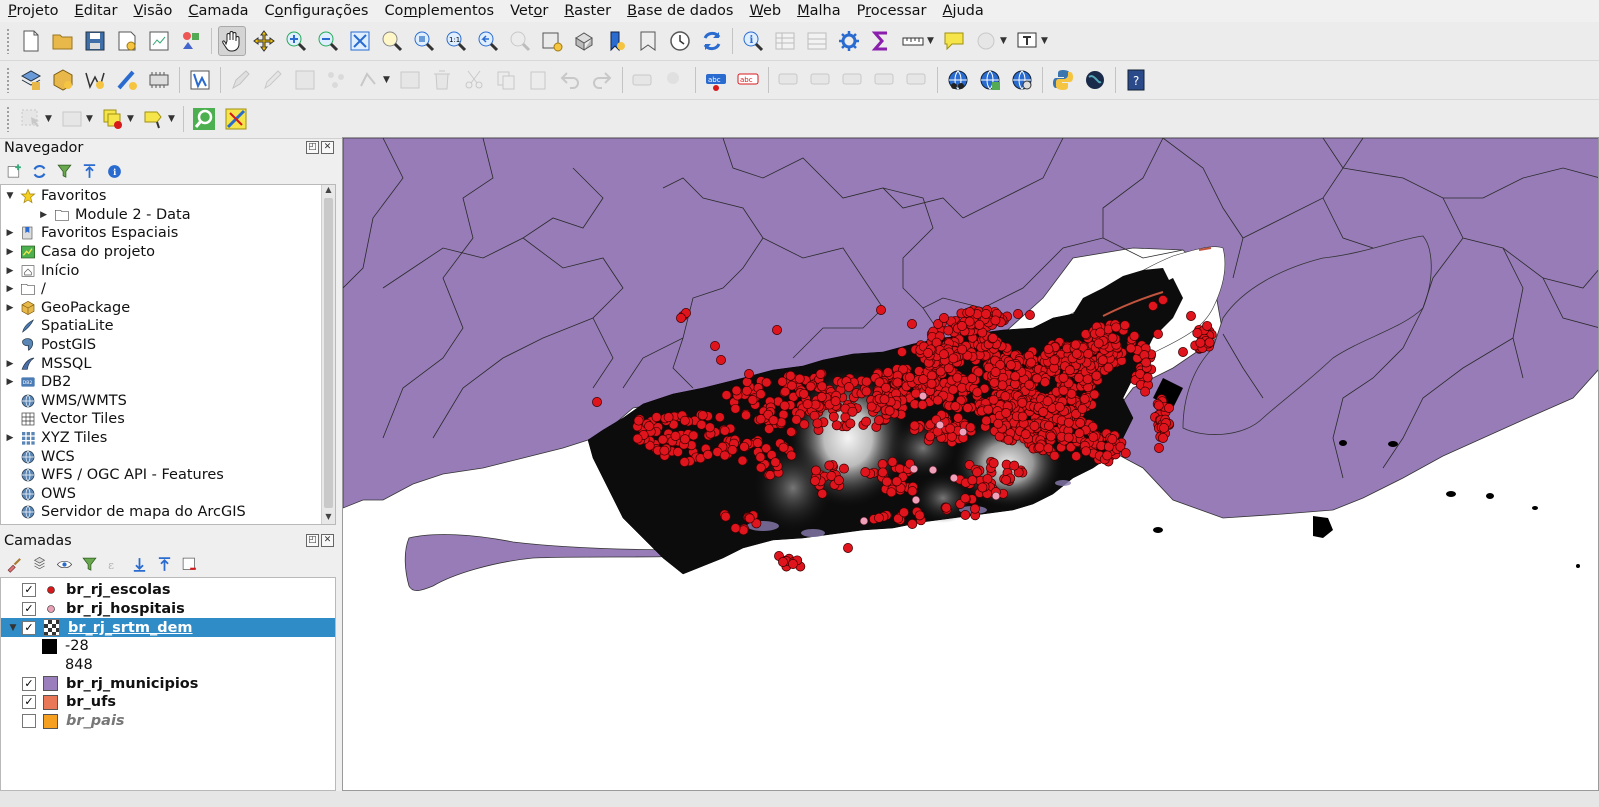 The image size is (1599, 807). Describe the element at coordinates (78, 252) in the screenshot. I see `browser-item-casa-do-projeto: ▶ Casa do projeto` at that location.